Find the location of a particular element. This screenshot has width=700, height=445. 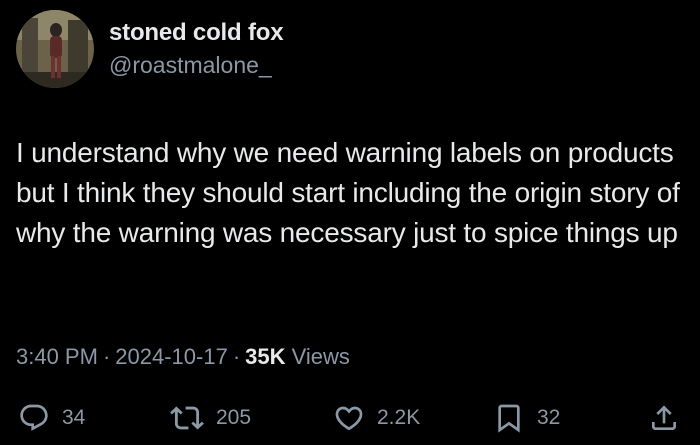

tweet-actions: 34 205 2.2K 32 is located at coordinates (350, 418).